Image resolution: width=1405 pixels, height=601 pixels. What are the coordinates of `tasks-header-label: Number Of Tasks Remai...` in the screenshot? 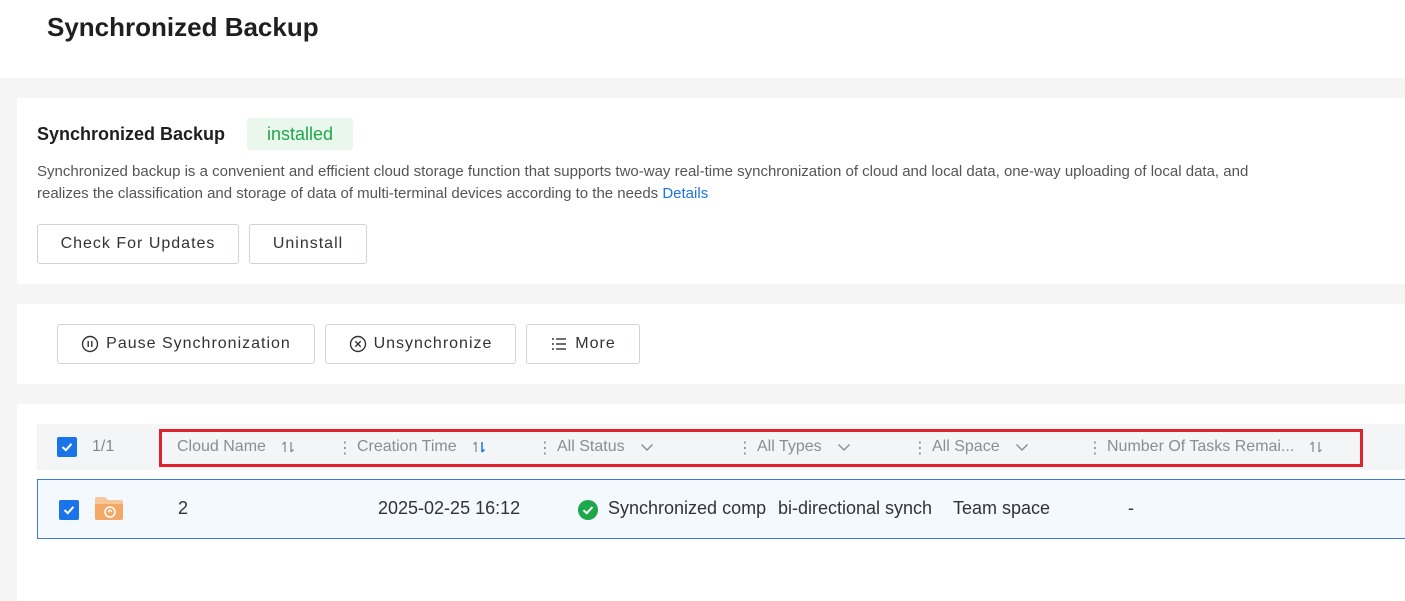 It's located at (1201, 446).